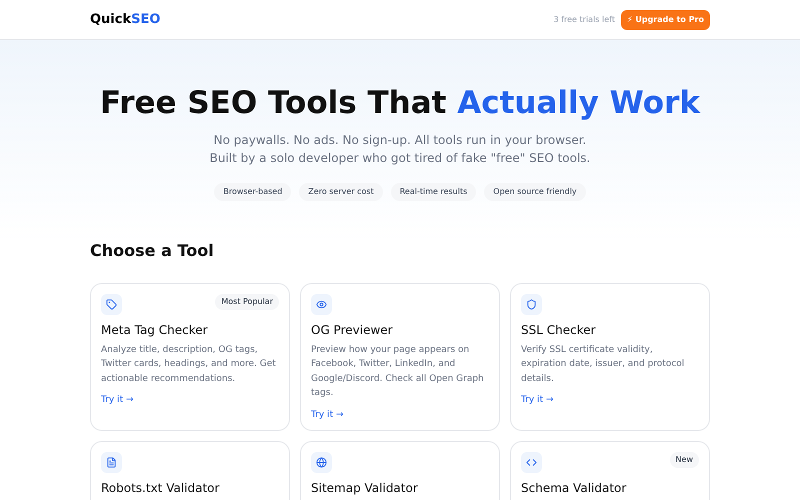 The height and width of the screenshot is (500, 800). I want to click on card-title: Sitemap Validator, so click(365, 488).